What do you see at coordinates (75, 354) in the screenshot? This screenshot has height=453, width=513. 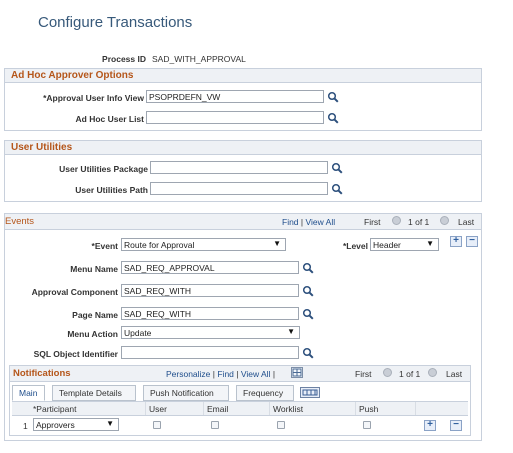 I see `sql-object-label: SQL Object Identifier` at bounding box center [75, 354].